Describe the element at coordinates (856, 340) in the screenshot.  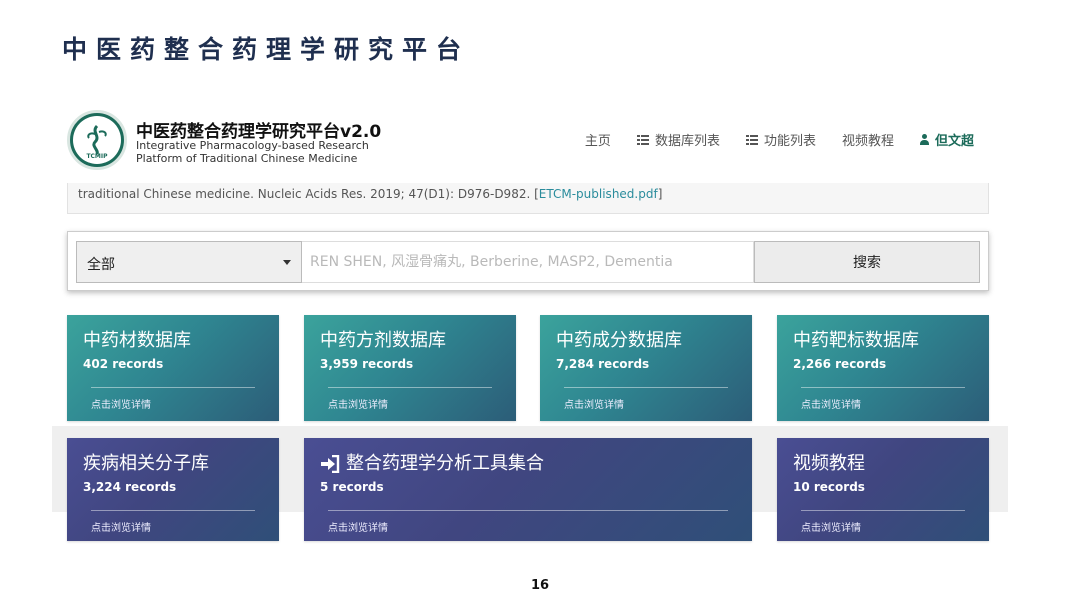
I see `card-title: 中药靶标数据库` at that location.